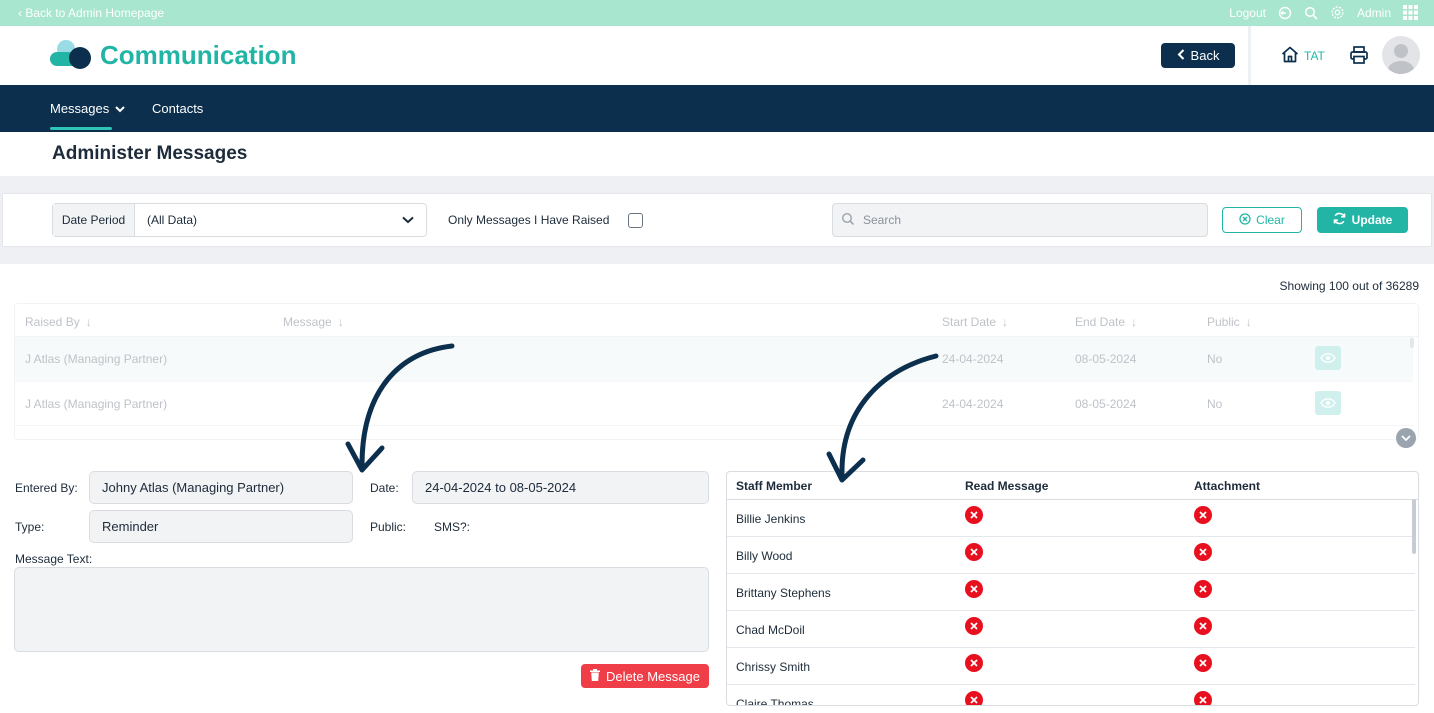 Image resolution: width=1434 pixels, height=713 pixels. I want to click on nav-item-contacts: Contacts, so click(177, 108).